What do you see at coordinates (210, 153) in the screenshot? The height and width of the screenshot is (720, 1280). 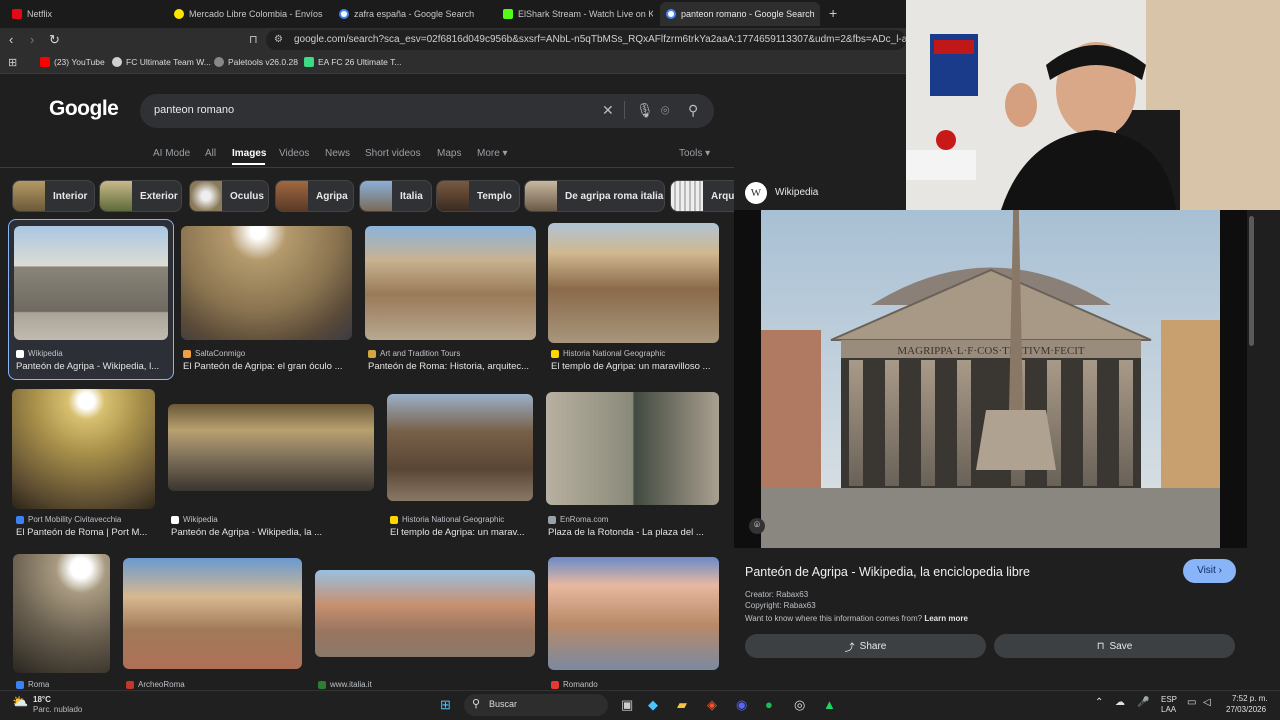 I see `tab-all: All` at bounding box center [210, 153].